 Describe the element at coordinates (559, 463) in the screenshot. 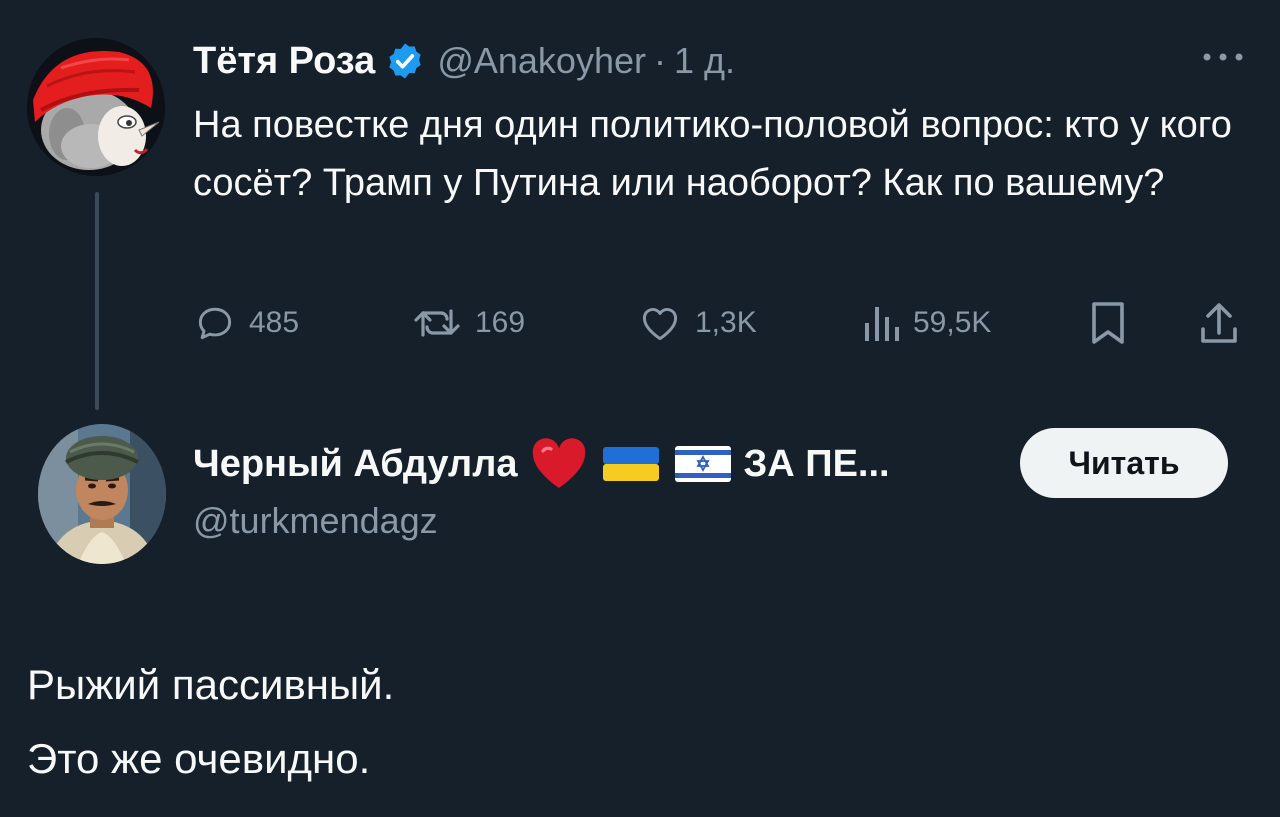

I see `red-heart-emoji` at that location.